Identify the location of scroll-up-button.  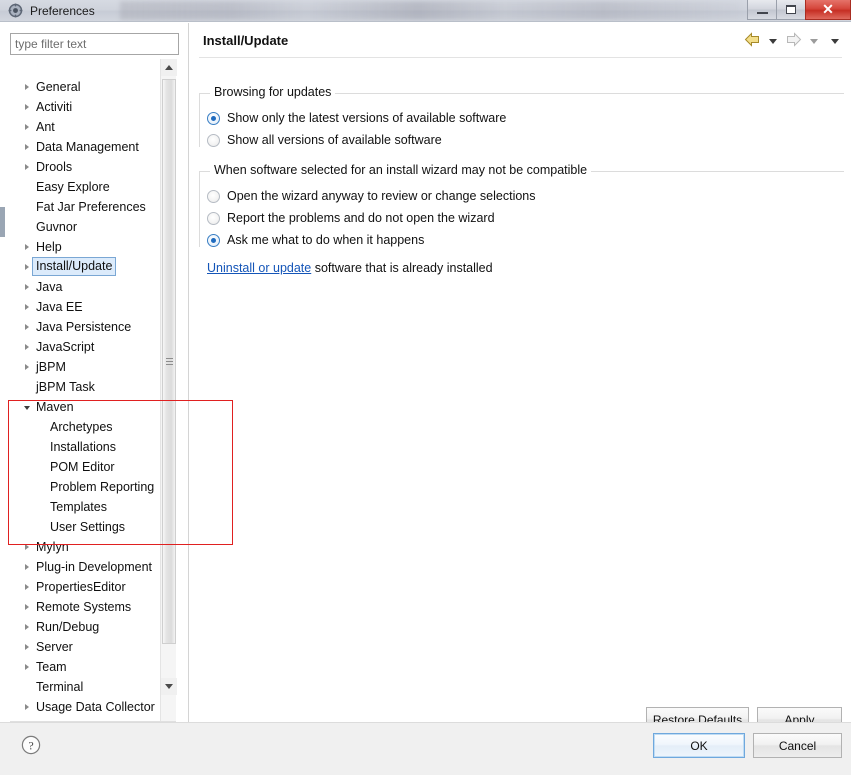
(169, 67).